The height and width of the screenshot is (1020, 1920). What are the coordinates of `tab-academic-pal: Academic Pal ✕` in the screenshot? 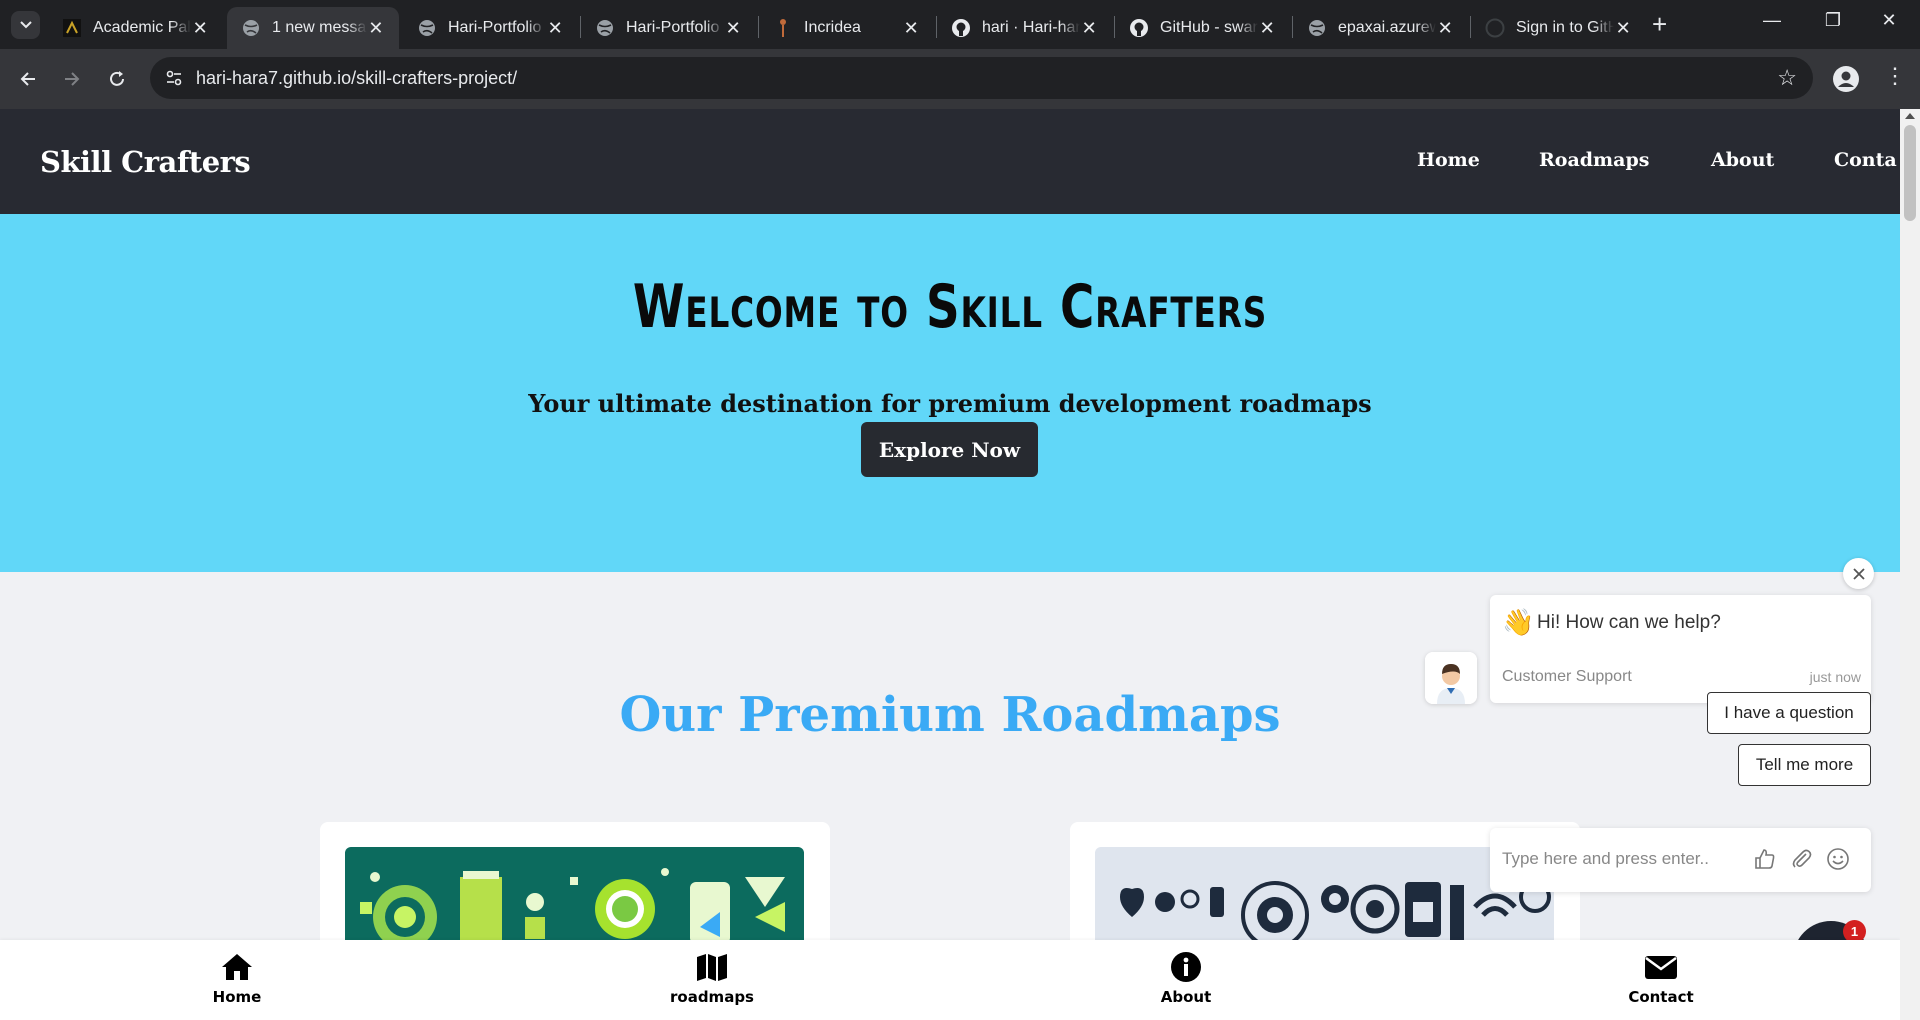 It's located at (135, 28).